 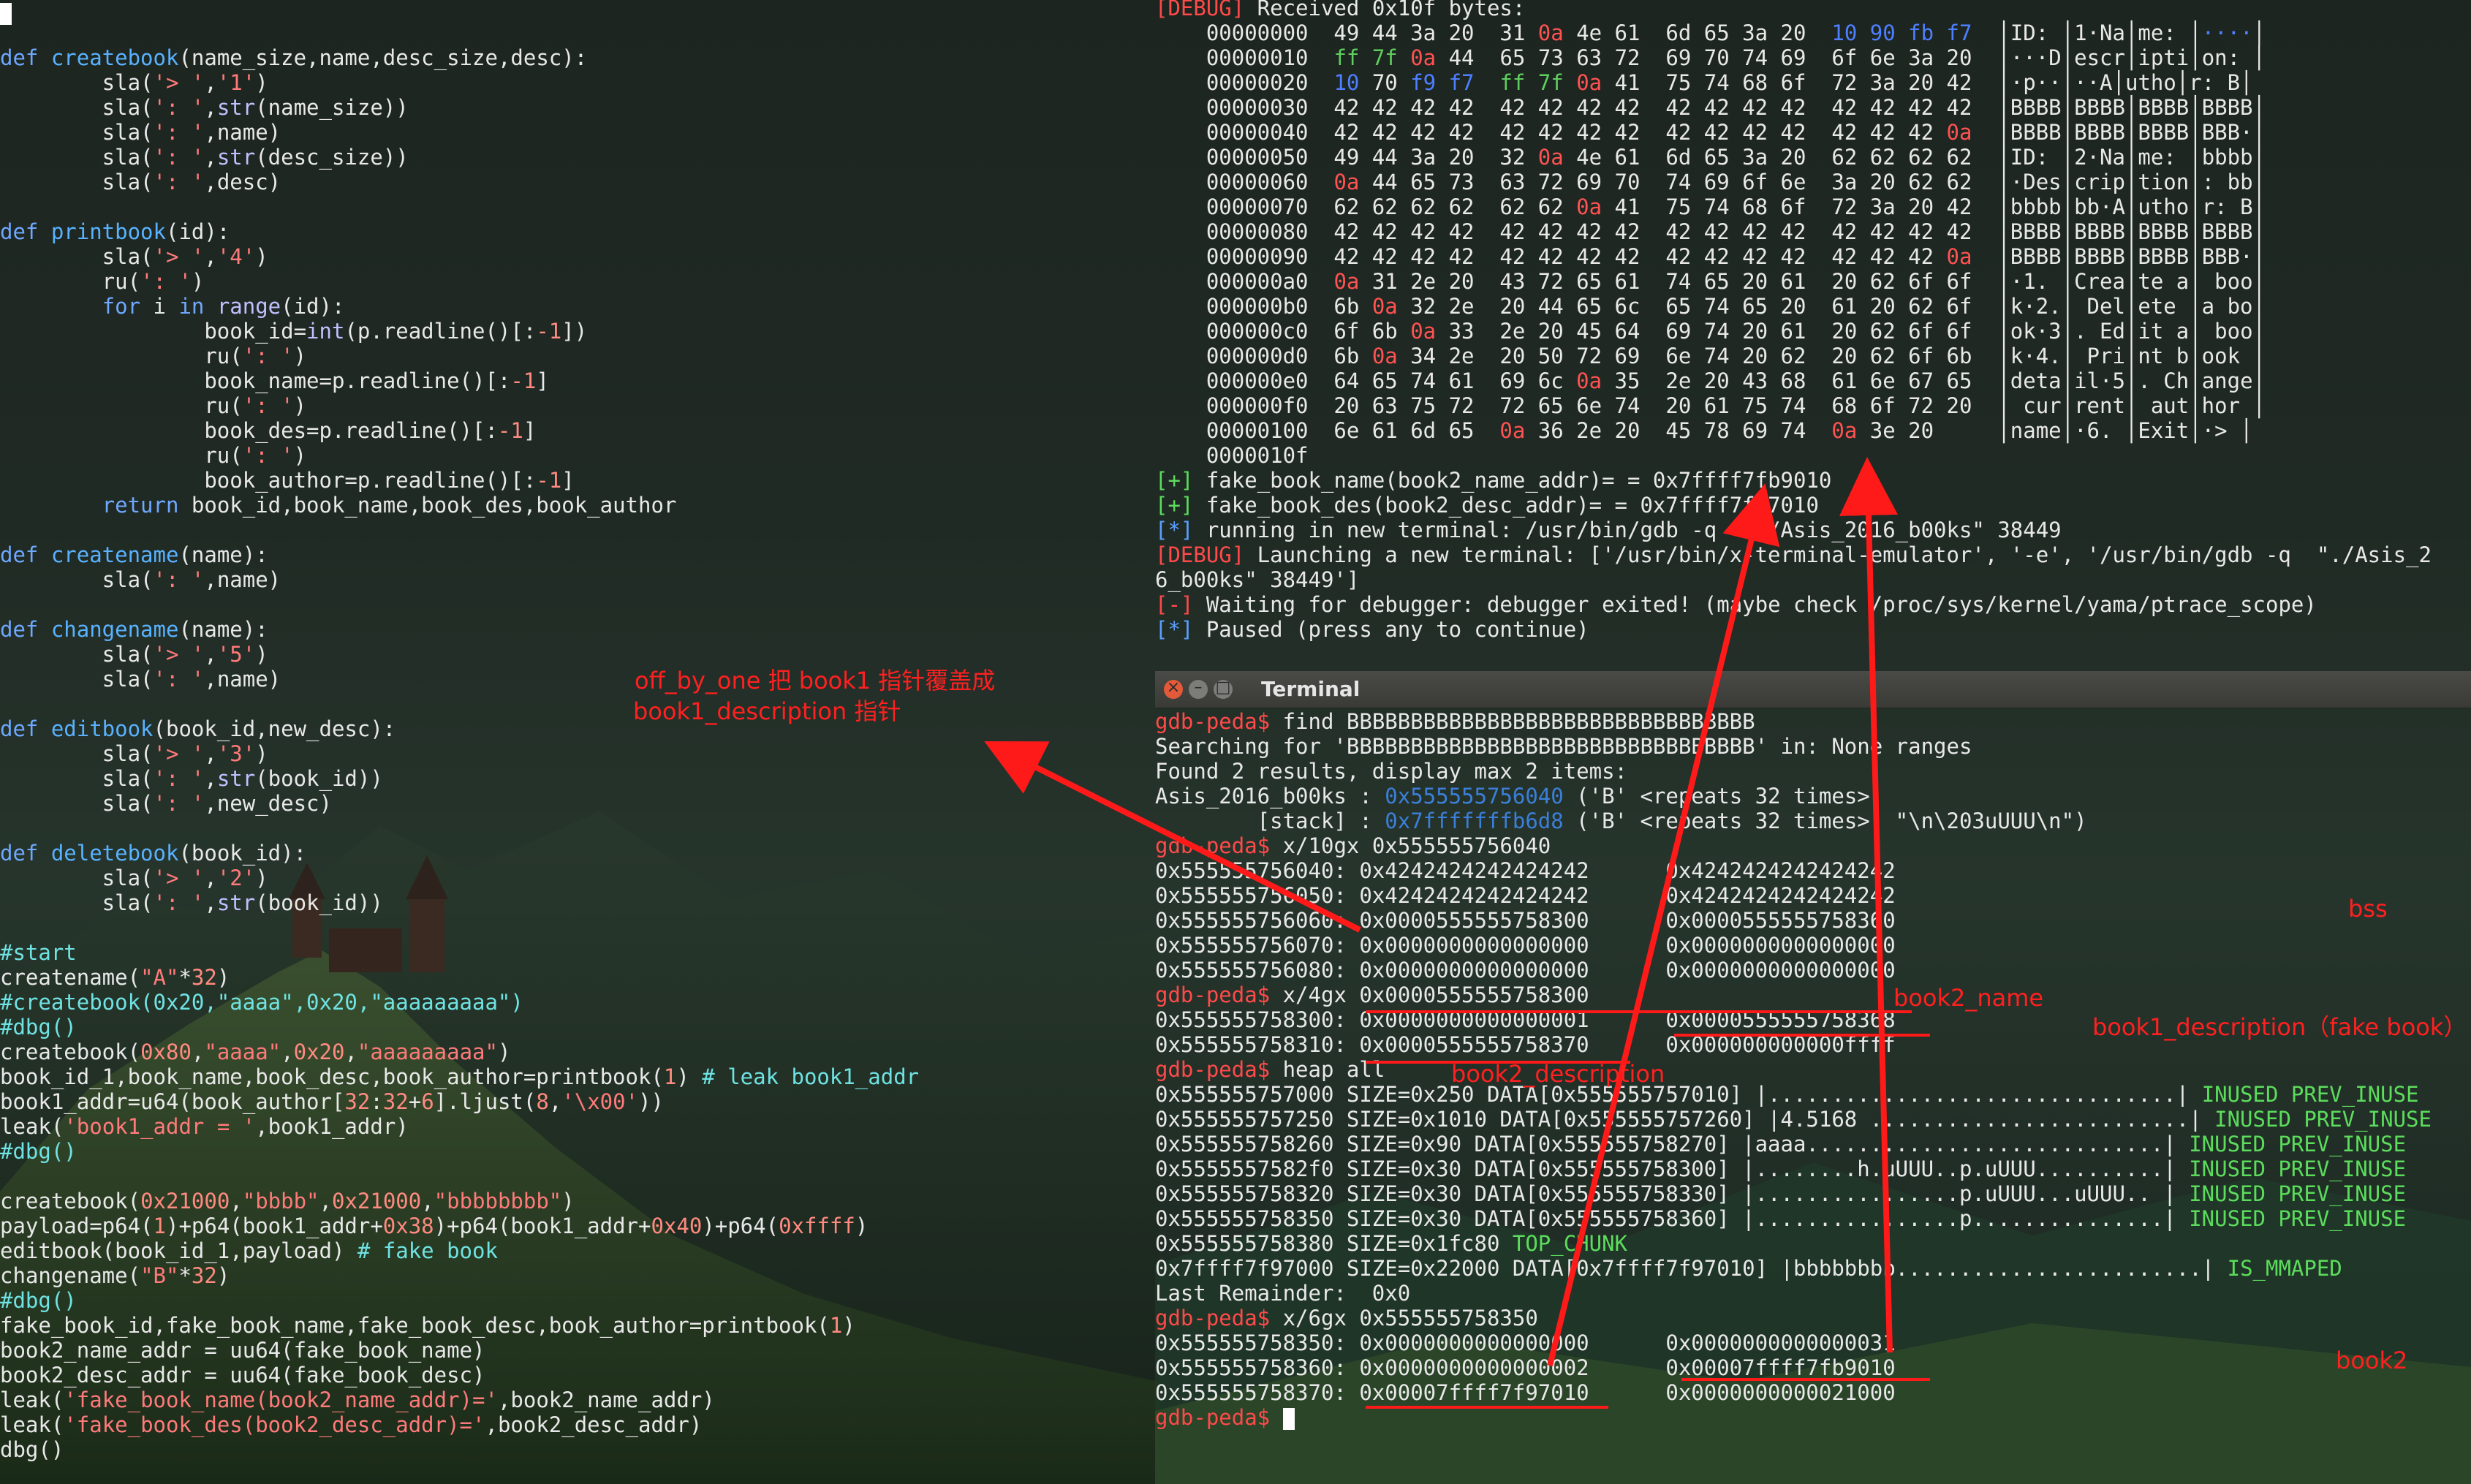 What do you see at coordinates (1813, 689) in the screenshot?
I see `terminal-titlebar: × – □ Terminal` at bounding box center [1813, 689].